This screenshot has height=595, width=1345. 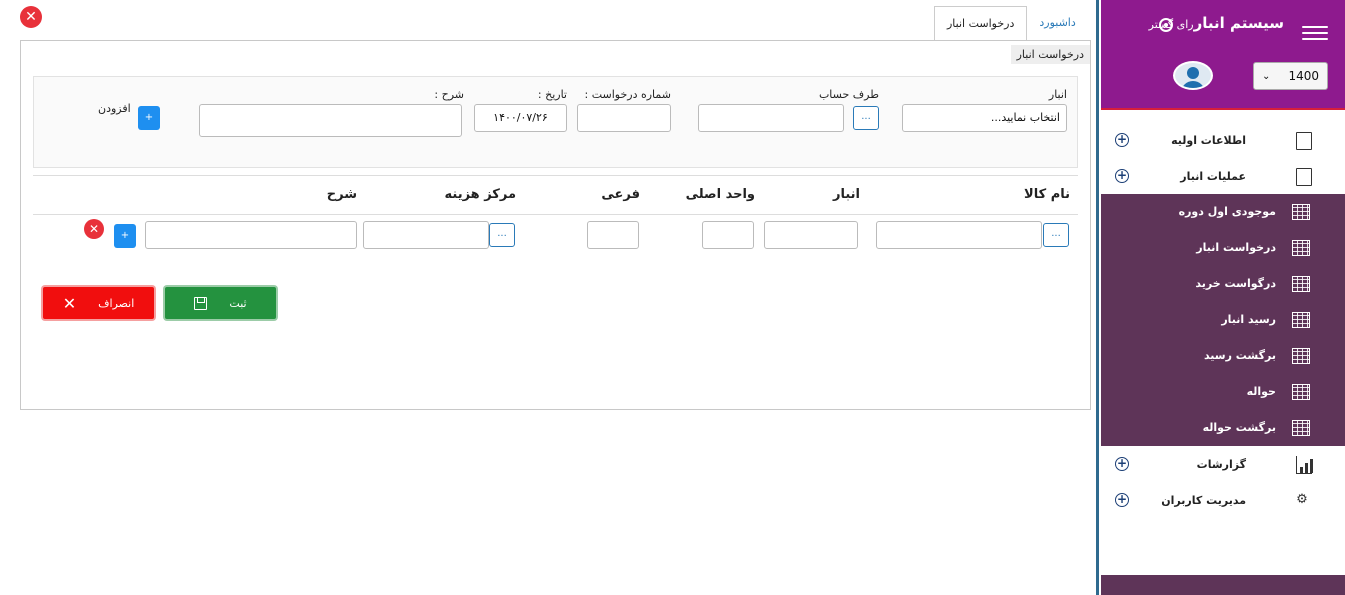 What do you see at coordinates (1047, 194) in the screenshot?
I see `col-header-item-name: نام کالا` at bounding box center [1047, 194].